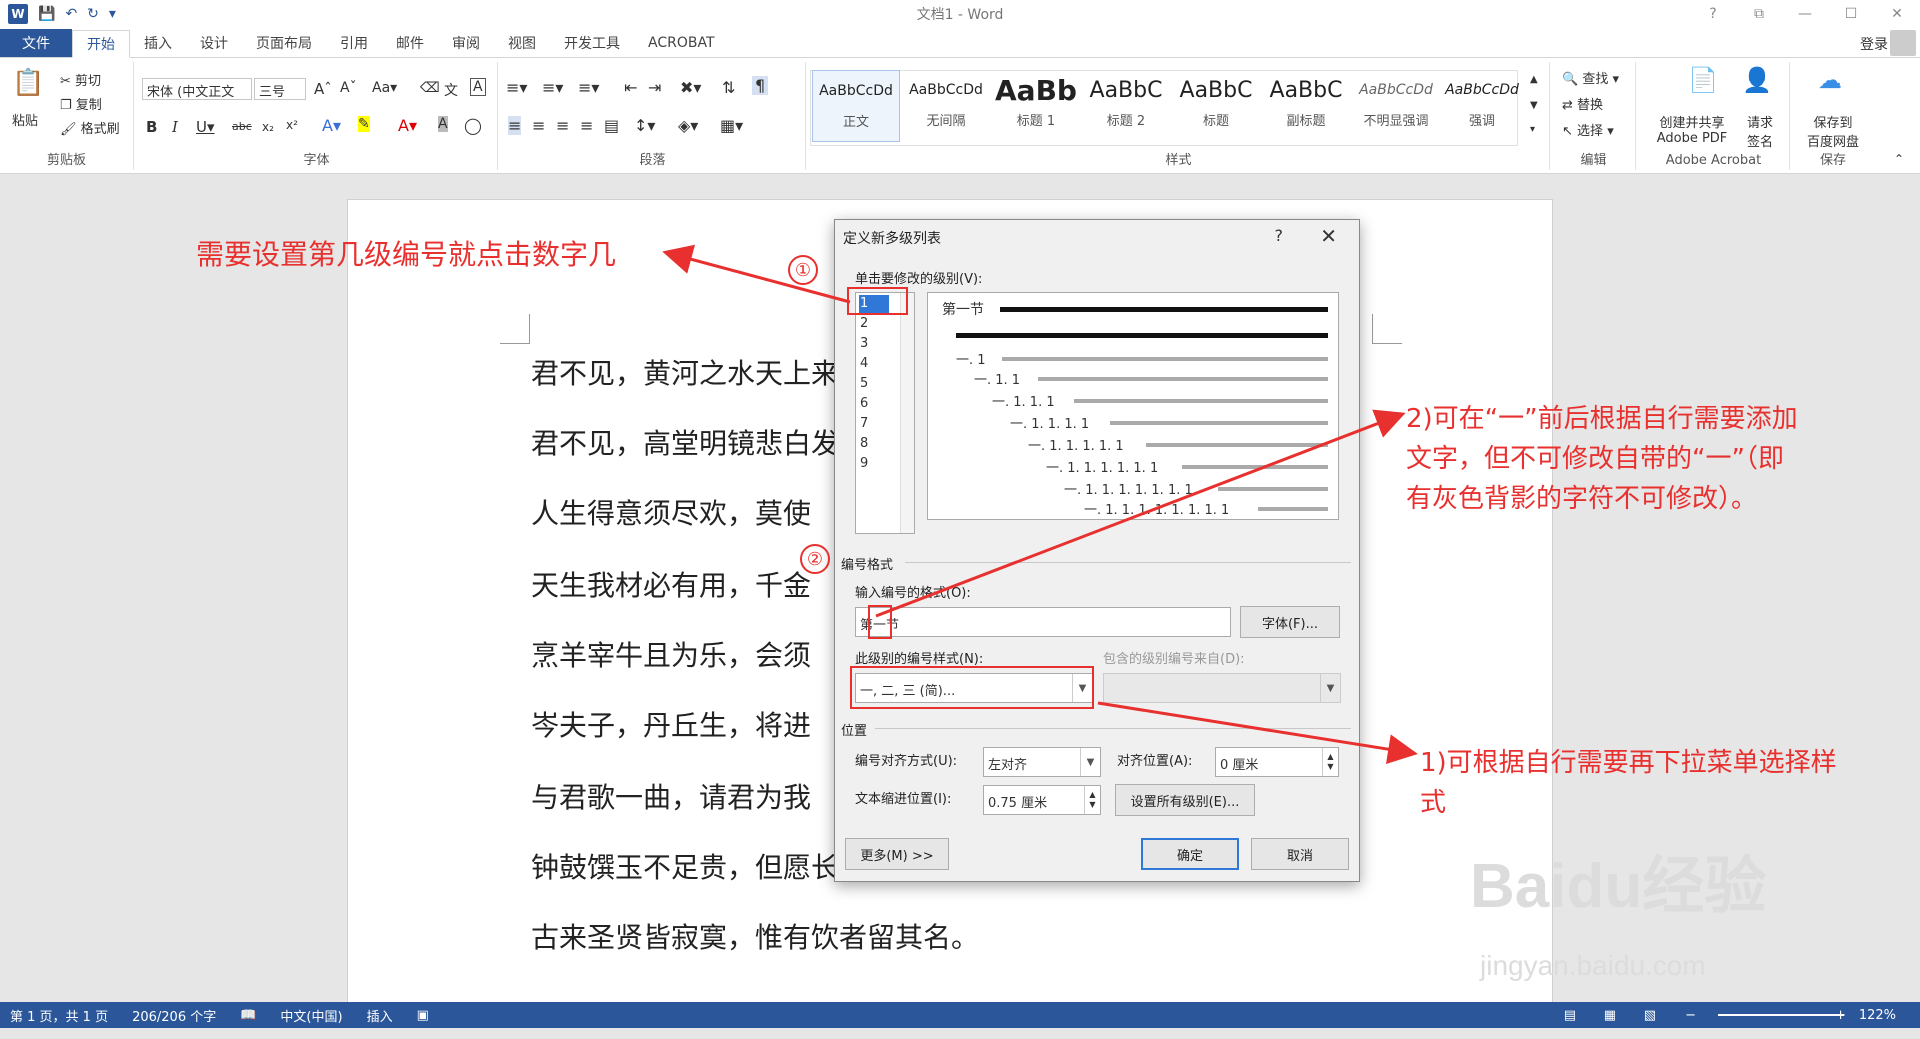 The image size is (1920, 1039). Describe the element at coordinates (311, 1015) in the screenshot. I see `language: 中文(中国)` at that location.